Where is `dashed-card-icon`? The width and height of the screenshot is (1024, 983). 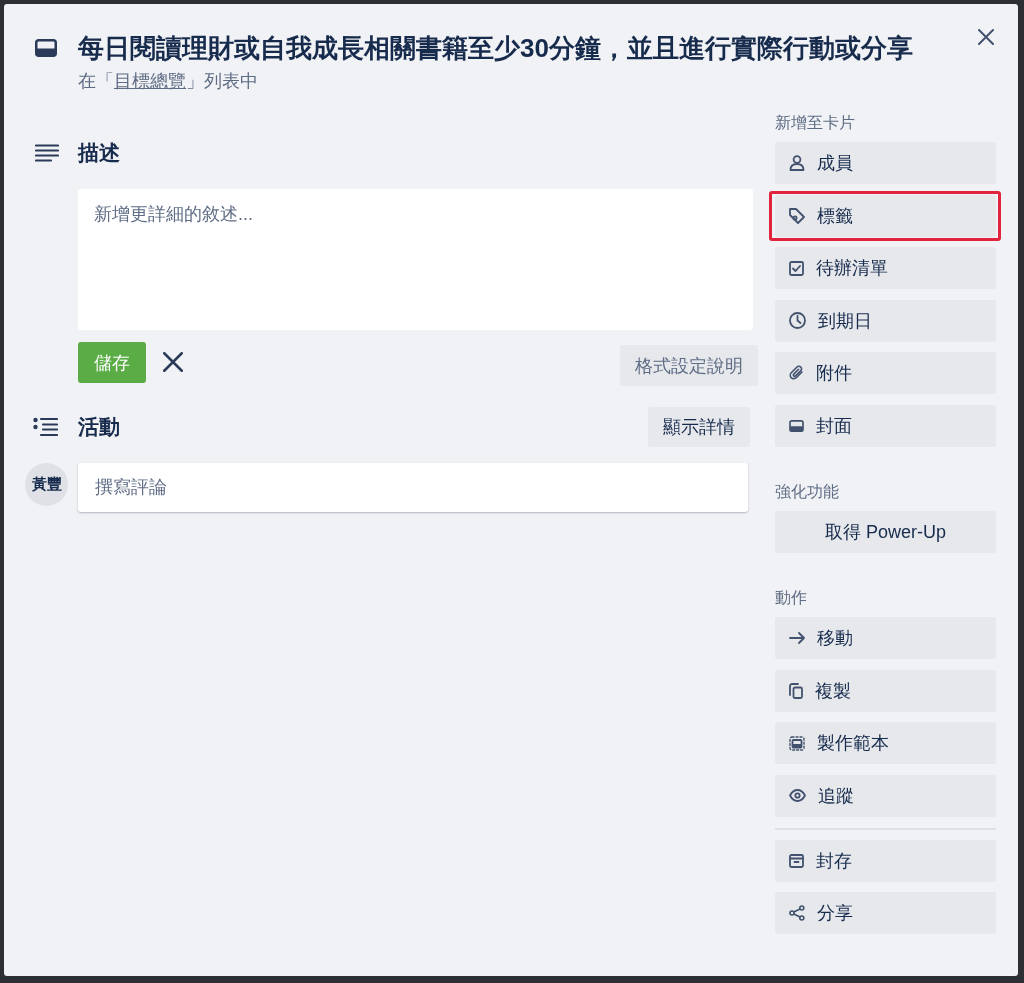 dashed-card-icon is located at coordinates (797, 743).